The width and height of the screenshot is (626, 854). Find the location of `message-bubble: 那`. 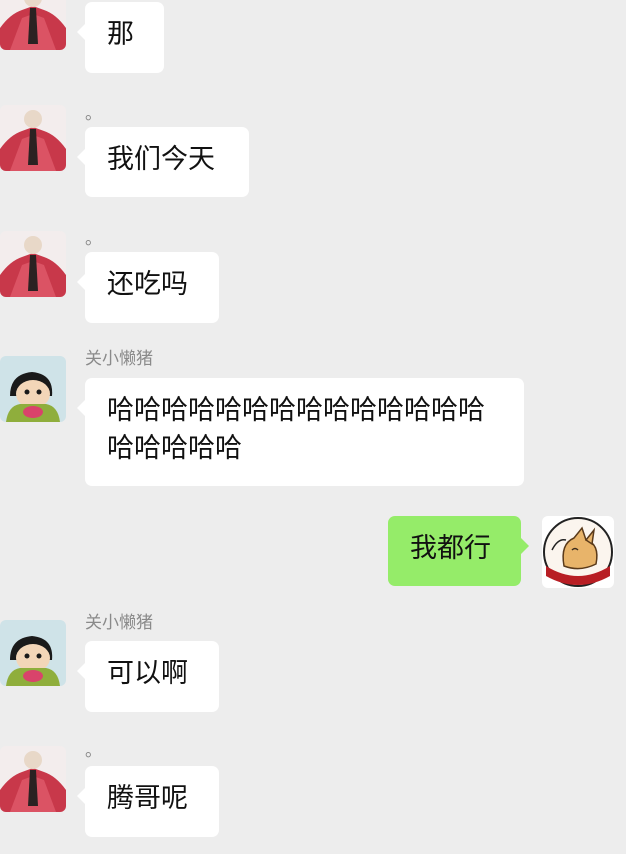

message-bubble: 那 is located at coordinates (120, 37).